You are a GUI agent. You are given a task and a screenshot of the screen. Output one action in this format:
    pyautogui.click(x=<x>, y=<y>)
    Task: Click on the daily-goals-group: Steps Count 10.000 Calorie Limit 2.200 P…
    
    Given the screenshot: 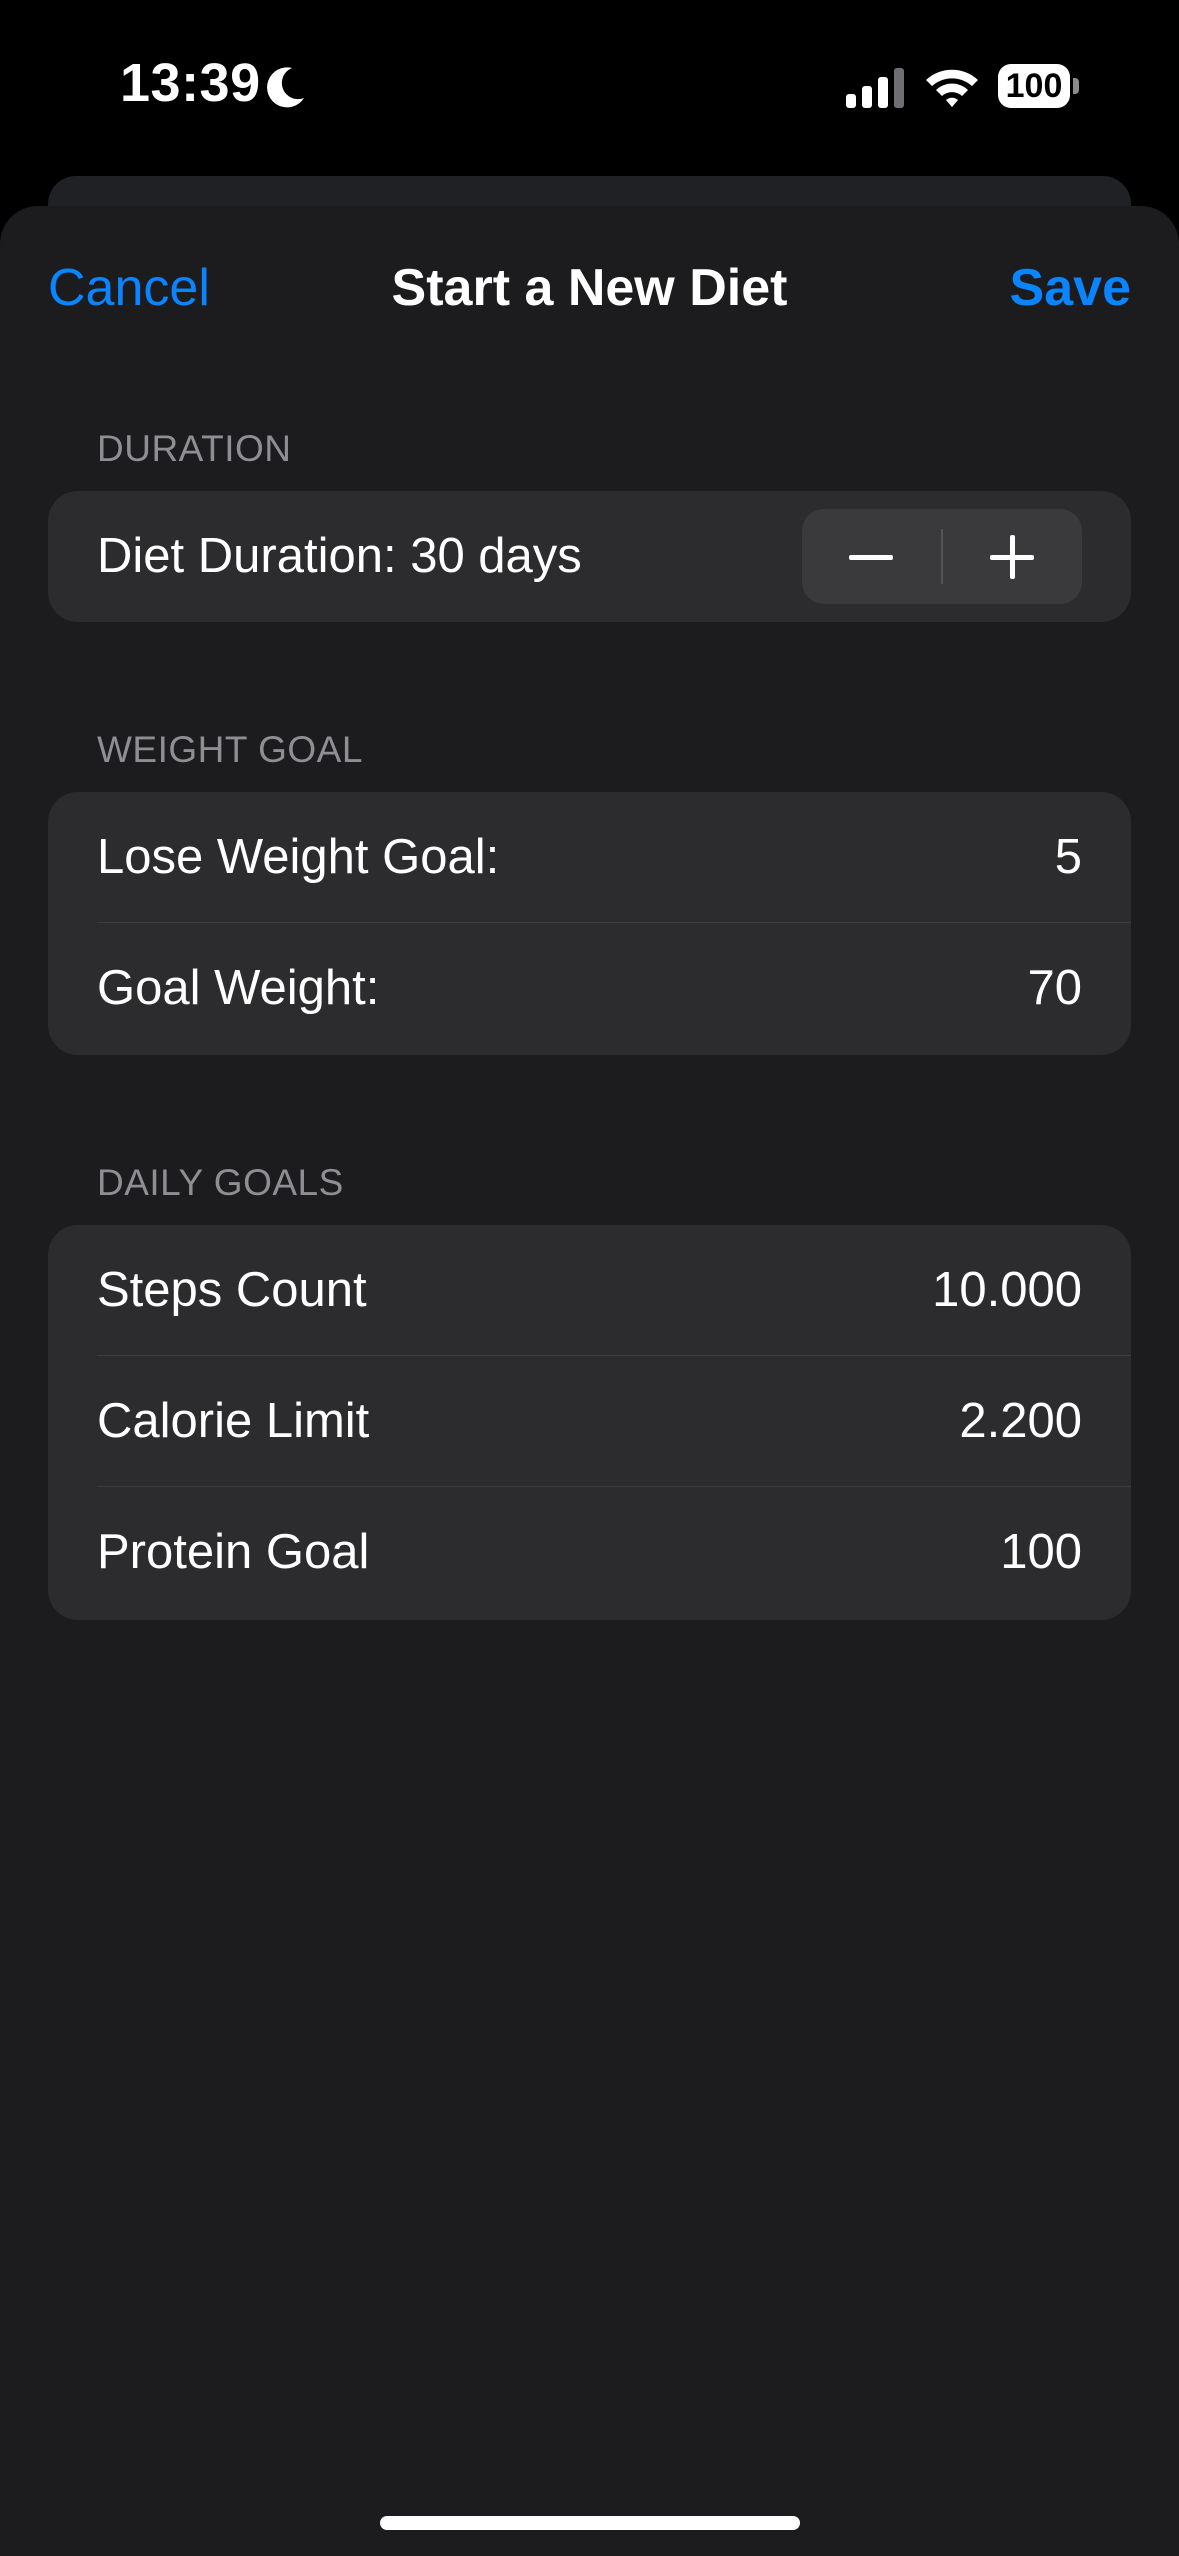 What is the action you would take?
    pyautogui.click(x=589, y=1422)
    